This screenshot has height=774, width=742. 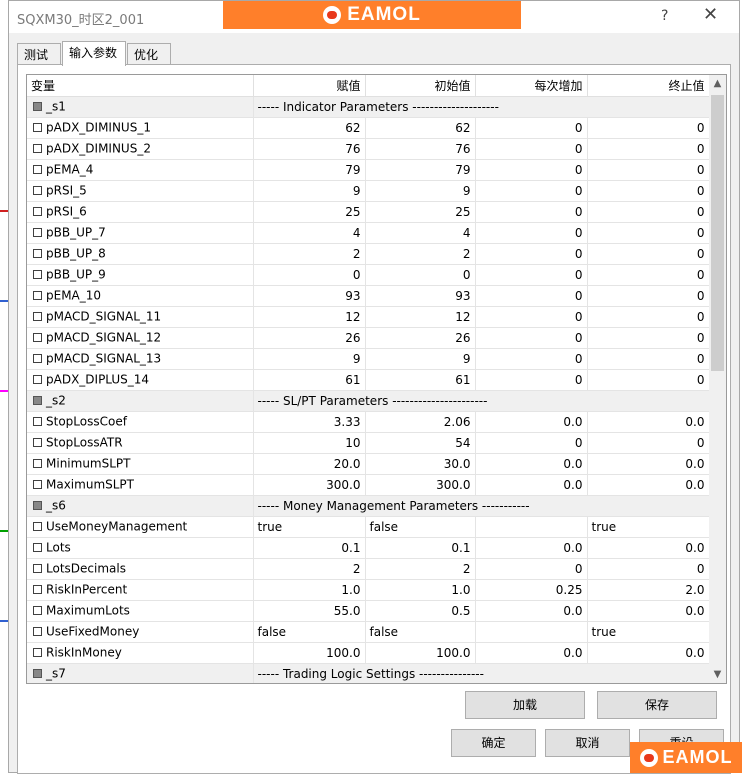 I want to click on value-cell: 79, so click(x=309, y=170).